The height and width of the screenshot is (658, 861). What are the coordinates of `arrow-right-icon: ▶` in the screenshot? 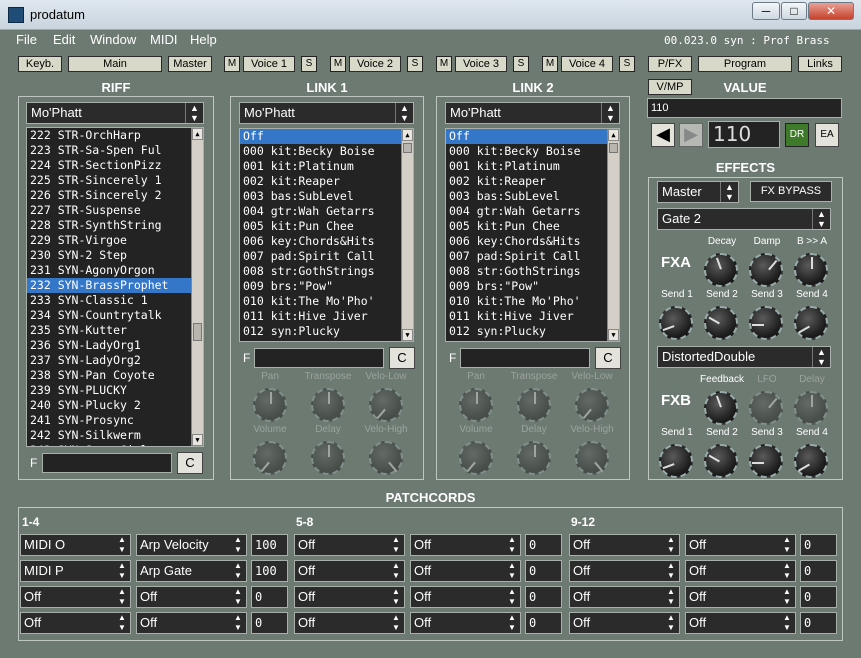 It's located at (691, 135).